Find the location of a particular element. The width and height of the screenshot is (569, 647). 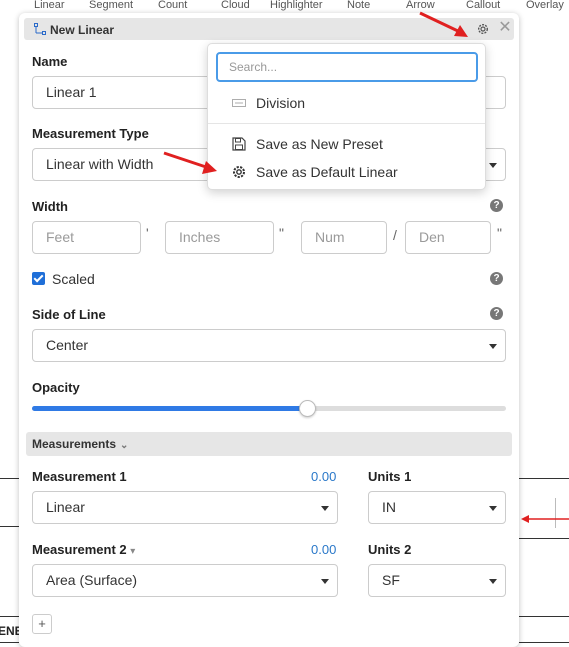

annotation-arrow-gear is located at coordinates (443, 24).